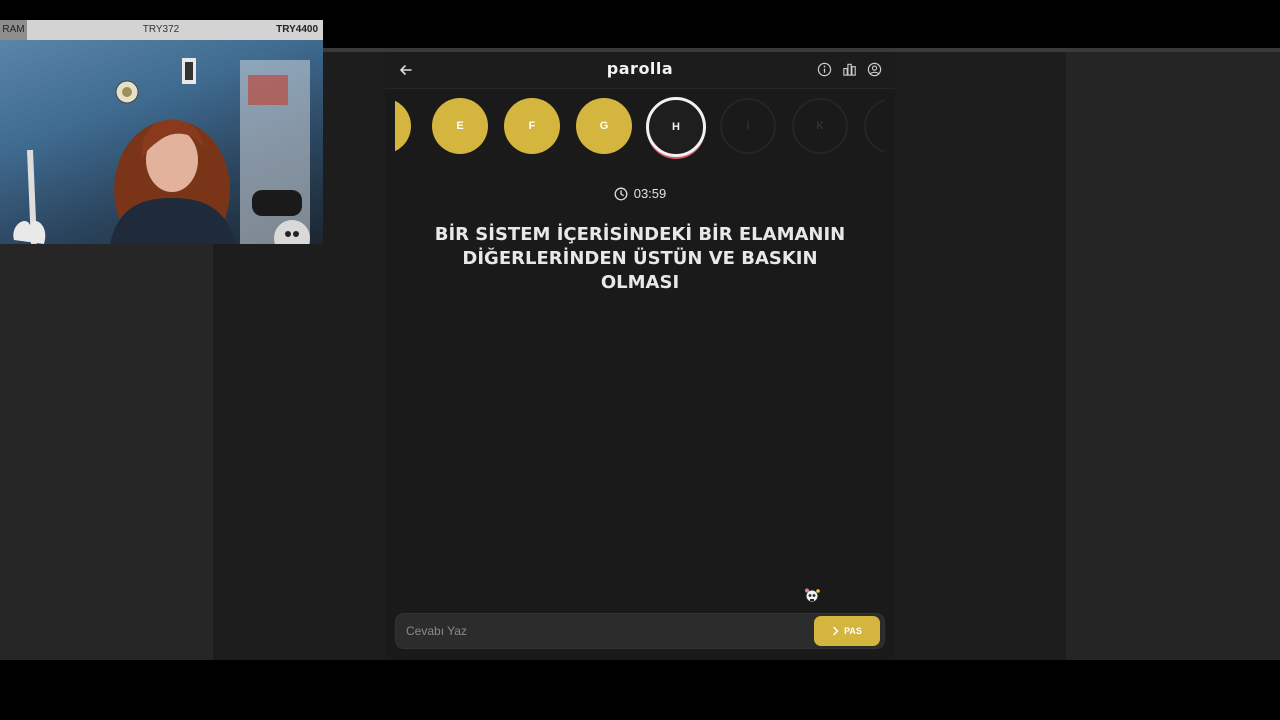 The image size is (1280, 720). What do you see at coordinates (676, 127) in the screenshot?
I see `letter-h-current: H` at bounding box center [676, 127].